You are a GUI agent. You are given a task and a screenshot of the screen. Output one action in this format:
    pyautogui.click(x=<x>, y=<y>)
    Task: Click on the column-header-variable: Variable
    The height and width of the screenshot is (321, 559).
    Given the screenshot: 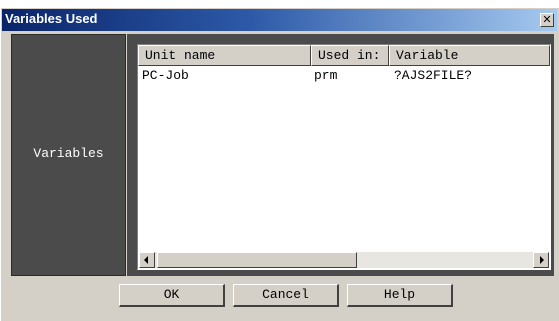 What is the action you would take?
    pyautogui.click(x=469, y=55)
    